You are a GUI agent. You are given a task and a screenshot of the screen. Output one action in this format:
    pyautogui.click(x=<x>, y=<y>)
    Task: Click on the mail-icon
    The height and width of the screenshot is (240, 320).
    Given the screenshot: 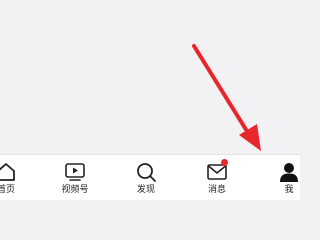 What is the action you would take?
    pyautogui.click(x=217, y=171)
    